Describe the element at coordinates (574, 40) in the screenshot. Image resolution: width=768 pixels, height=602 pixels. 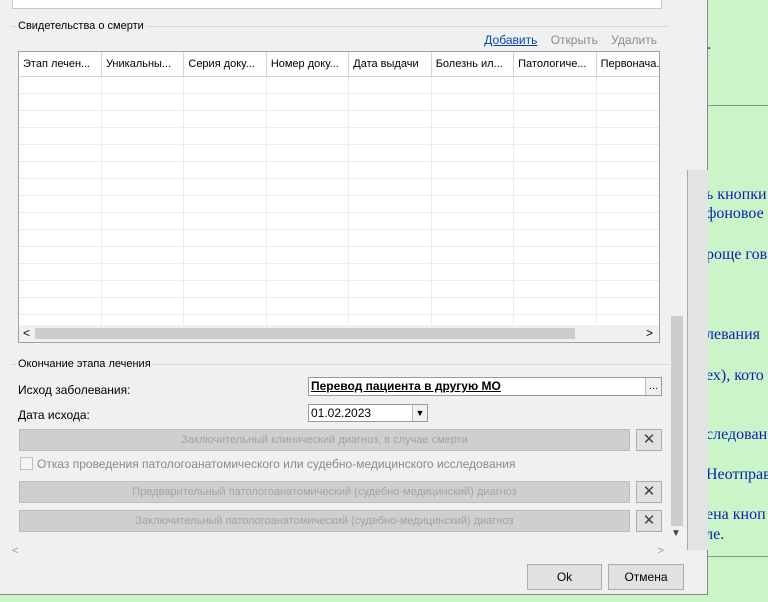
I see `open-link: Открыть` at that location.